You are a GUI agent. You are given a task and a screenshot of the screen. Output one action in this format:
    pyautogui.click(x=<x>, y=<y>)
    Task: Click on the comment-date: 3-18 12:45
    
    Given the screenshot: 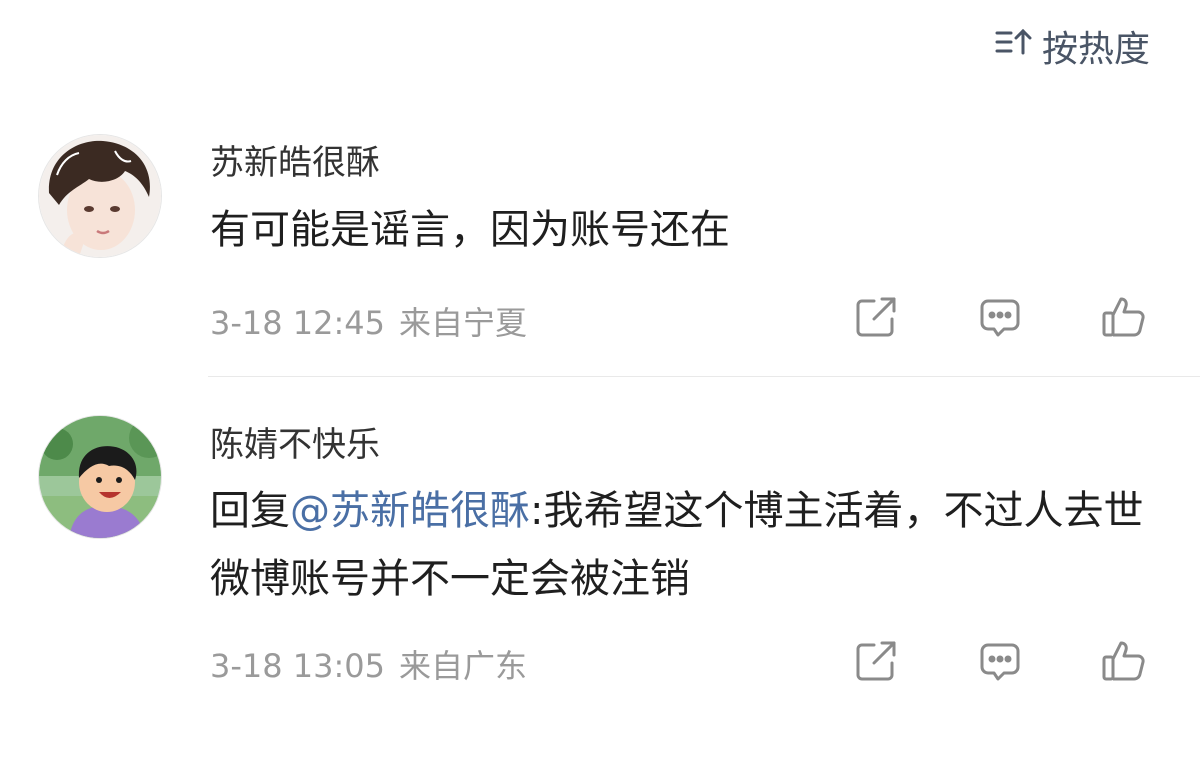 What is the action you would take?
    pyautogui.click(x=298, y=323)
    